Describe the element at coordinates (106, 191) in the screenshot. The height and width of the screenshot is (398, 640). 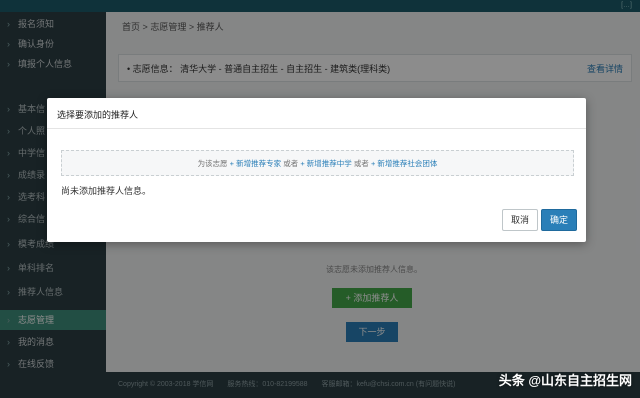
I see `no-recommender-dialog-message: 尚未添加推荐人信息。` at that location.